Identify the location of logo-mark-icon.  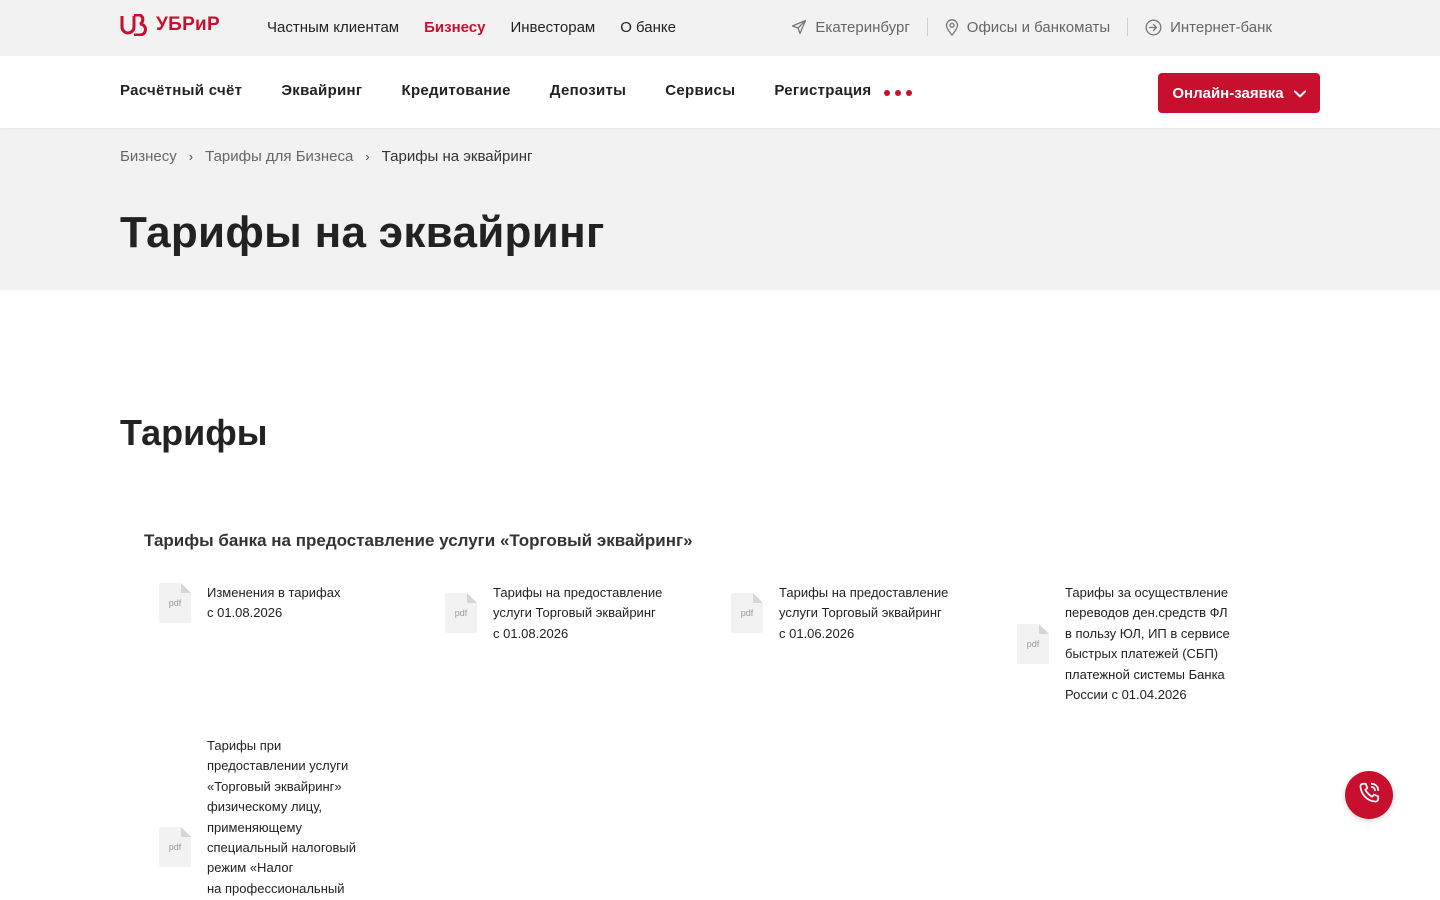
(134, 25).